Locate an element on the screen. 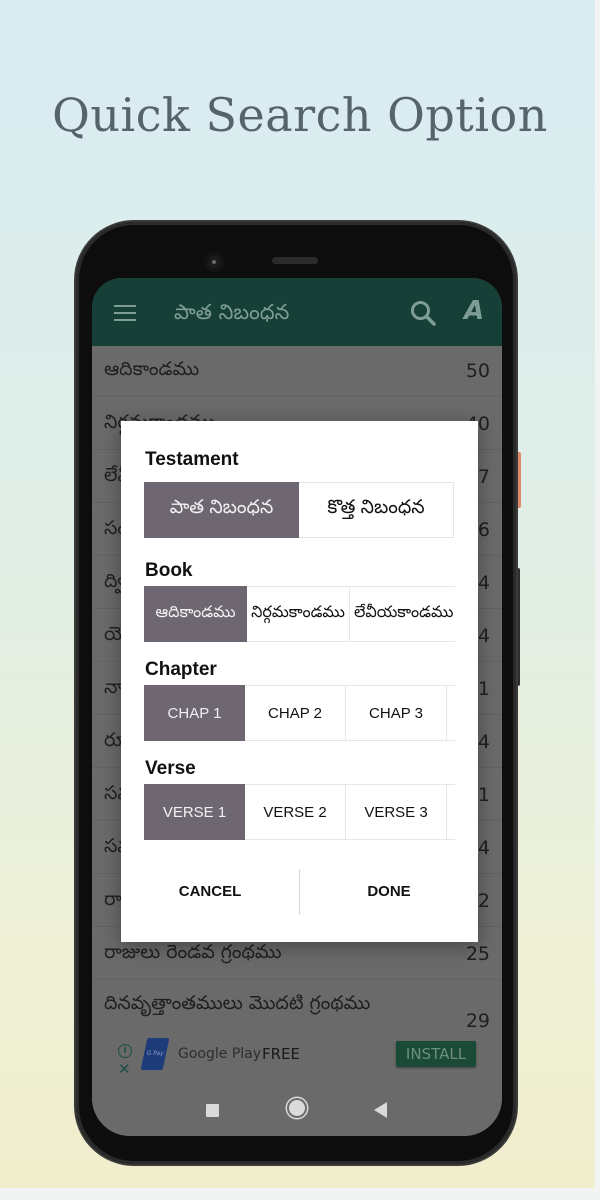 Image resolution: width=600 pixels, height=1200 pixels. book-list-item: ఆదికాండము 50 is located at coordinates (297, 371).